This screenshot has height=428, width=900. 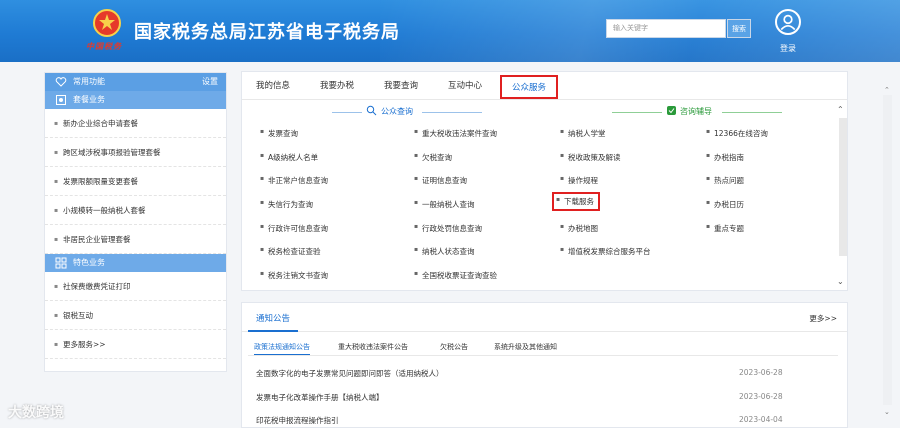 I want to click on panel-scroll-up-icon: ⌃, so click(x=840, y=109).